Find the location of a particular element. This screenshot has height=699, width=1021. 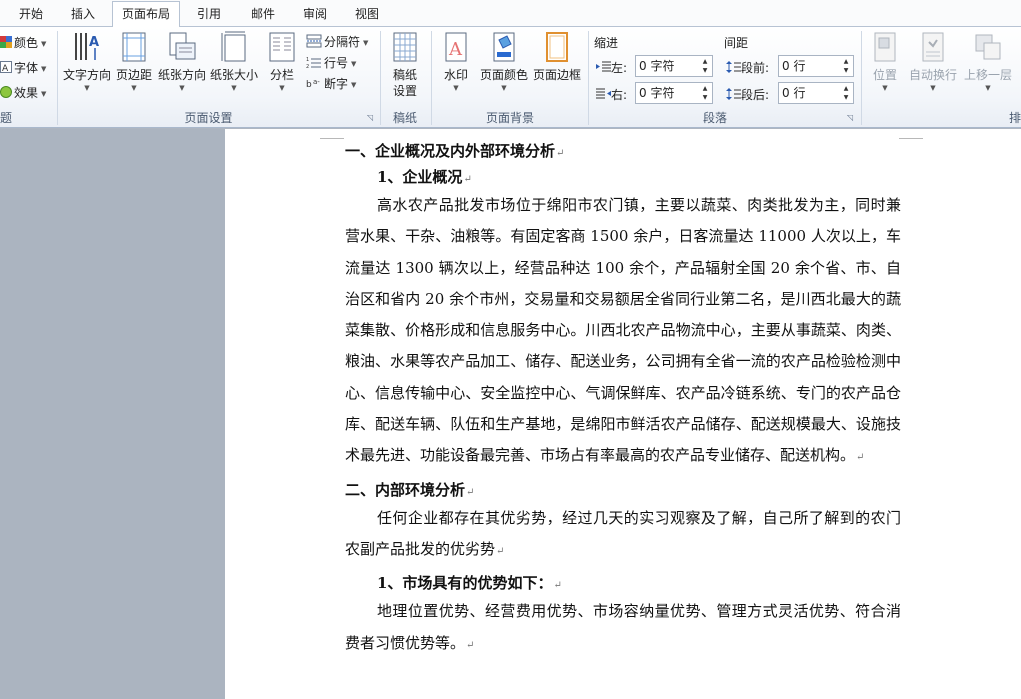

columns-icon is located at coordinates (282, 47).